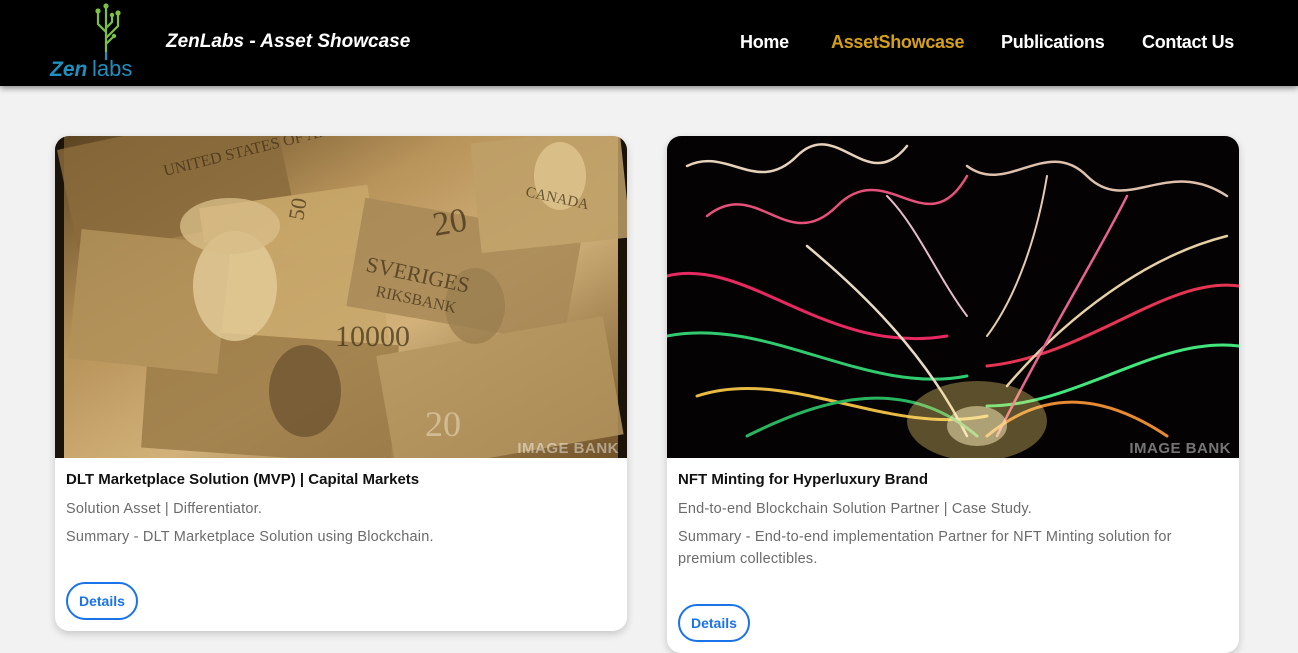 The image size is (1298, 653). Describe the element at coordinates (297, 209) in the screenshot. I see `svg-text: 50` at that location.